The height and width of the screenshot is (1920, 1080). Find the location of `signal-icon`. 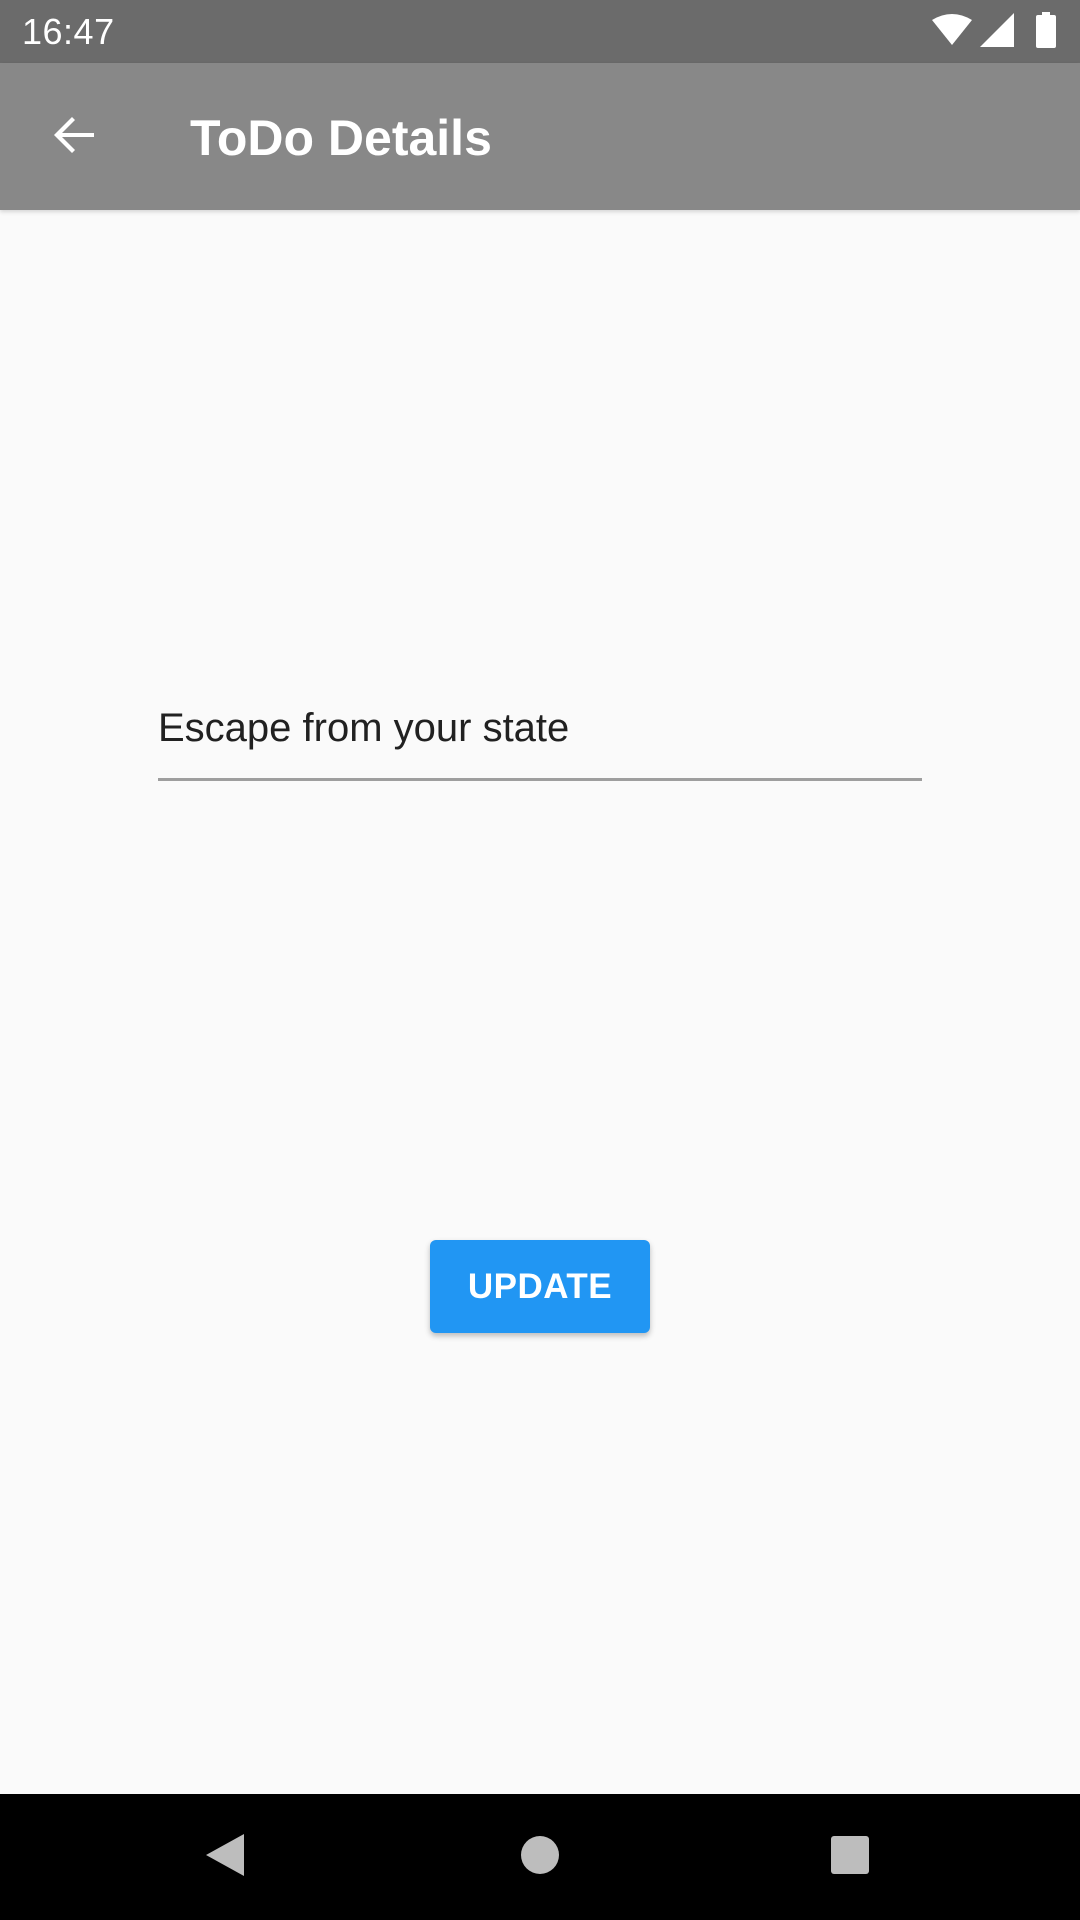

signal-icon is located at coordinates (997, 32).